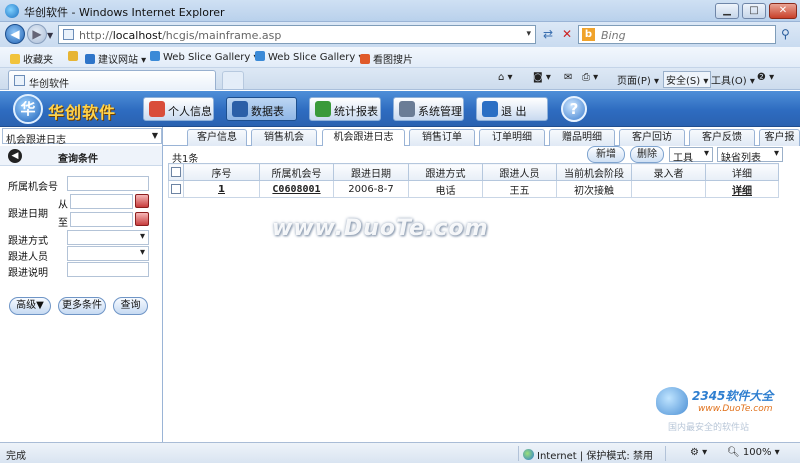 The image size is (800, 463). Describe the element at coordinates (31, 58) in the screenshot. I see `favorites-button: 收藏夹` at that location.